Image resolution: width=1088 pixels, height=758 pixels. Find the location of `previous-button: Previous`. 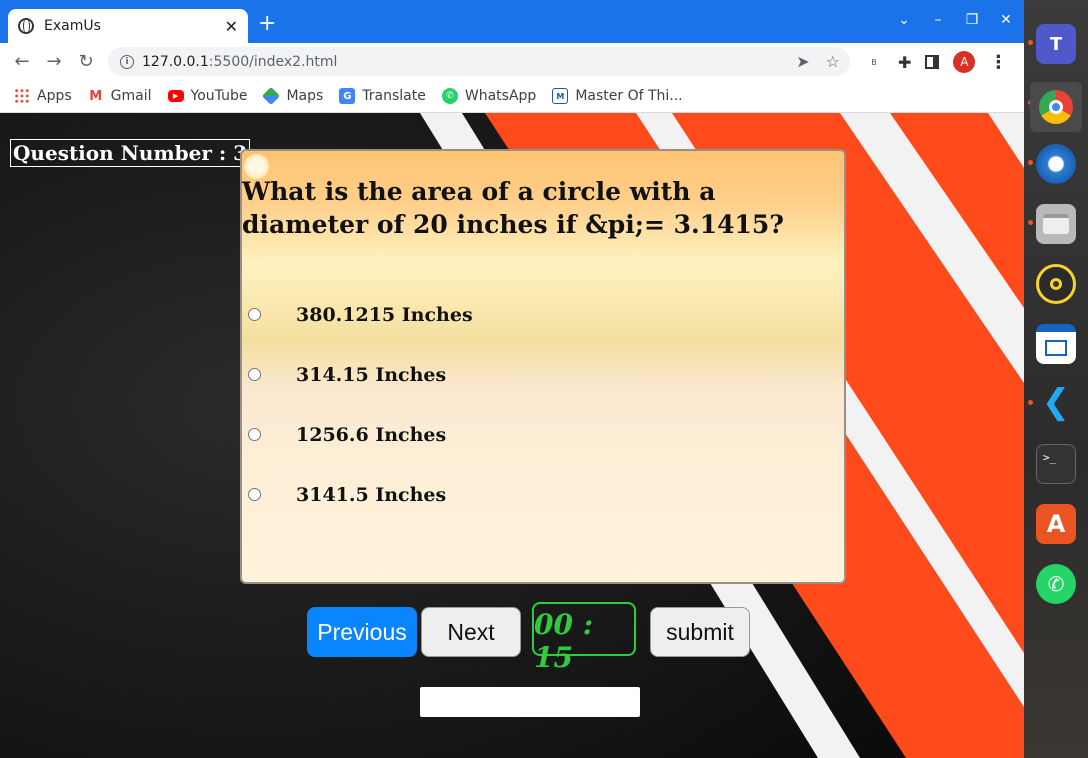

previous-button: Previous is located at coordinates (362, 632).